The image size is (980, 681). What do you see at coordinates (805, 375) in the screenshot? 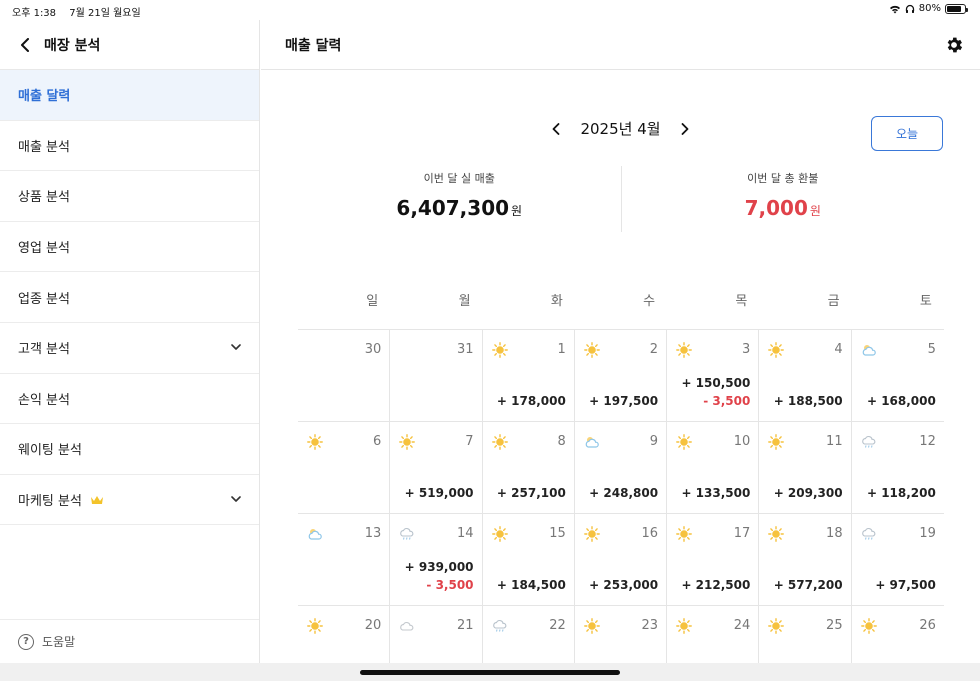
I see `calendar-day-cell: 4 + 188,500` at bounding box center [805, 375].